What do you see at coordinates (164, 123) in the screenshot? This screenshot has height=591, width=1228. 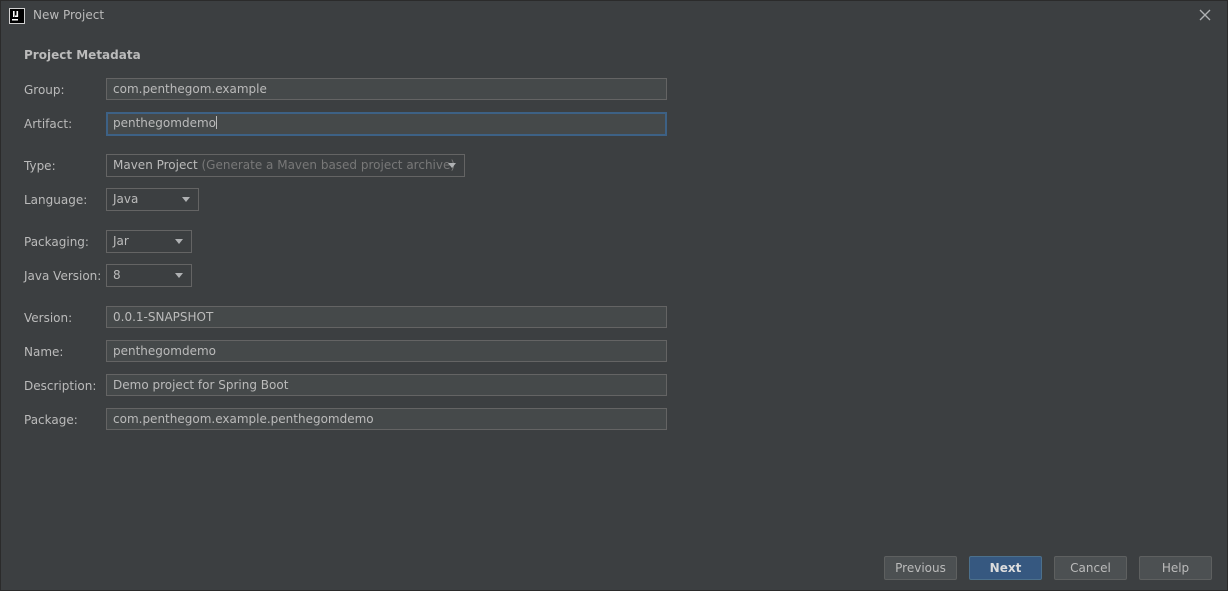 I see `artifact-value: penthegomdemo` at bounding box center [164, 123].